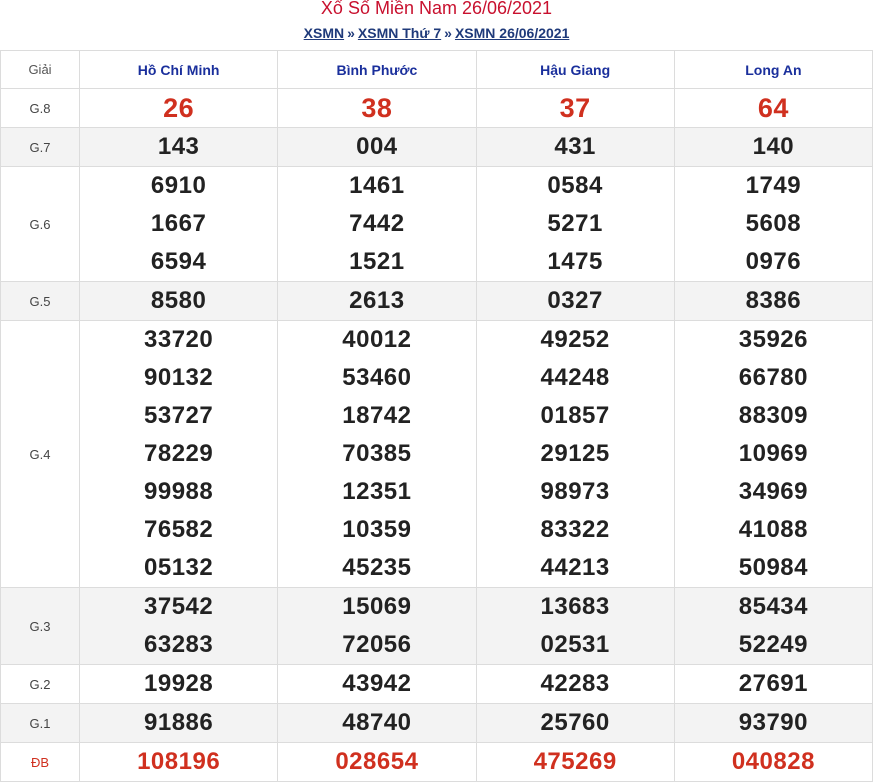 Image resolution: width=873 pixels, height=782 pixels. I want to click on prize-number: 040828, so click(773, 761).